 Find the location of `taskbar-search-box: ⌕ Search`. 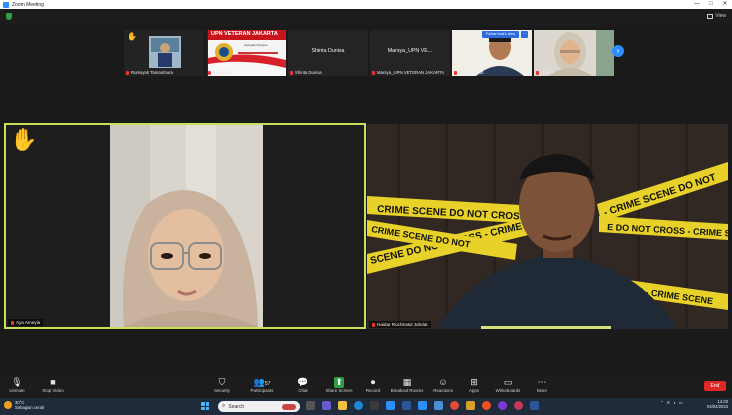

taskbar-search-box: ⌕ Search is located at coordinates (259, 406).